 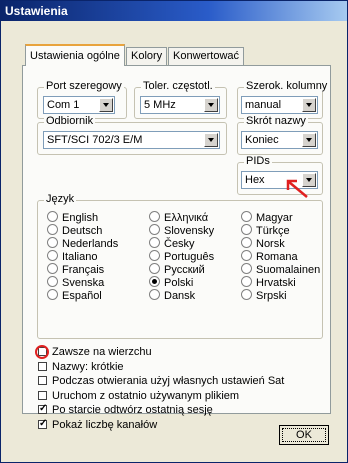 I want to click on szerok-value: manual, so click(x=263, y=105).